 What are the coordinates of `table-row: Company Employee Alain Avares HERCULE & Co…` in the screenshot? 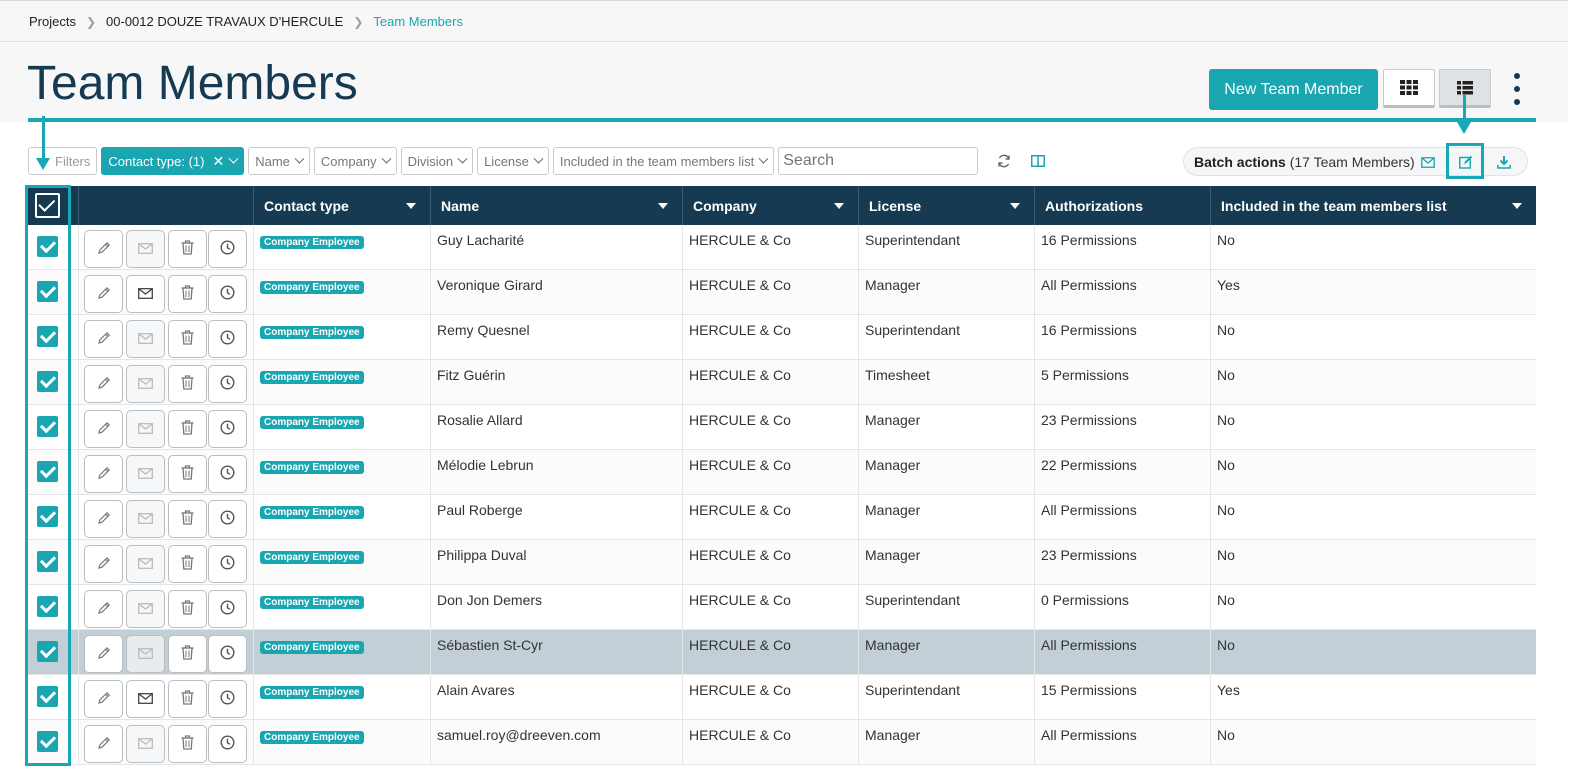 It's located at (782, 697).